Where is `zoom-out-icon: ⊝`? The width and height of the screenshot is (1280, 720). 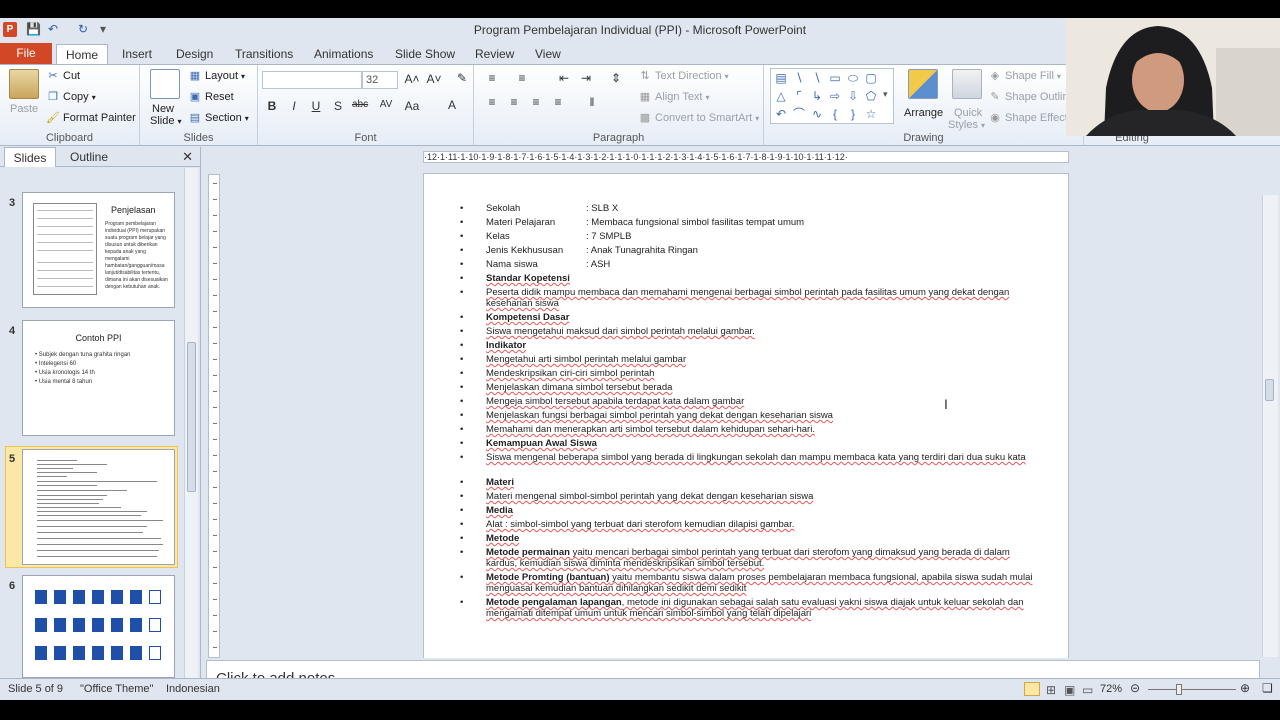 zoom-out-icon: ⊝ is located at coordinates (1135, 688).